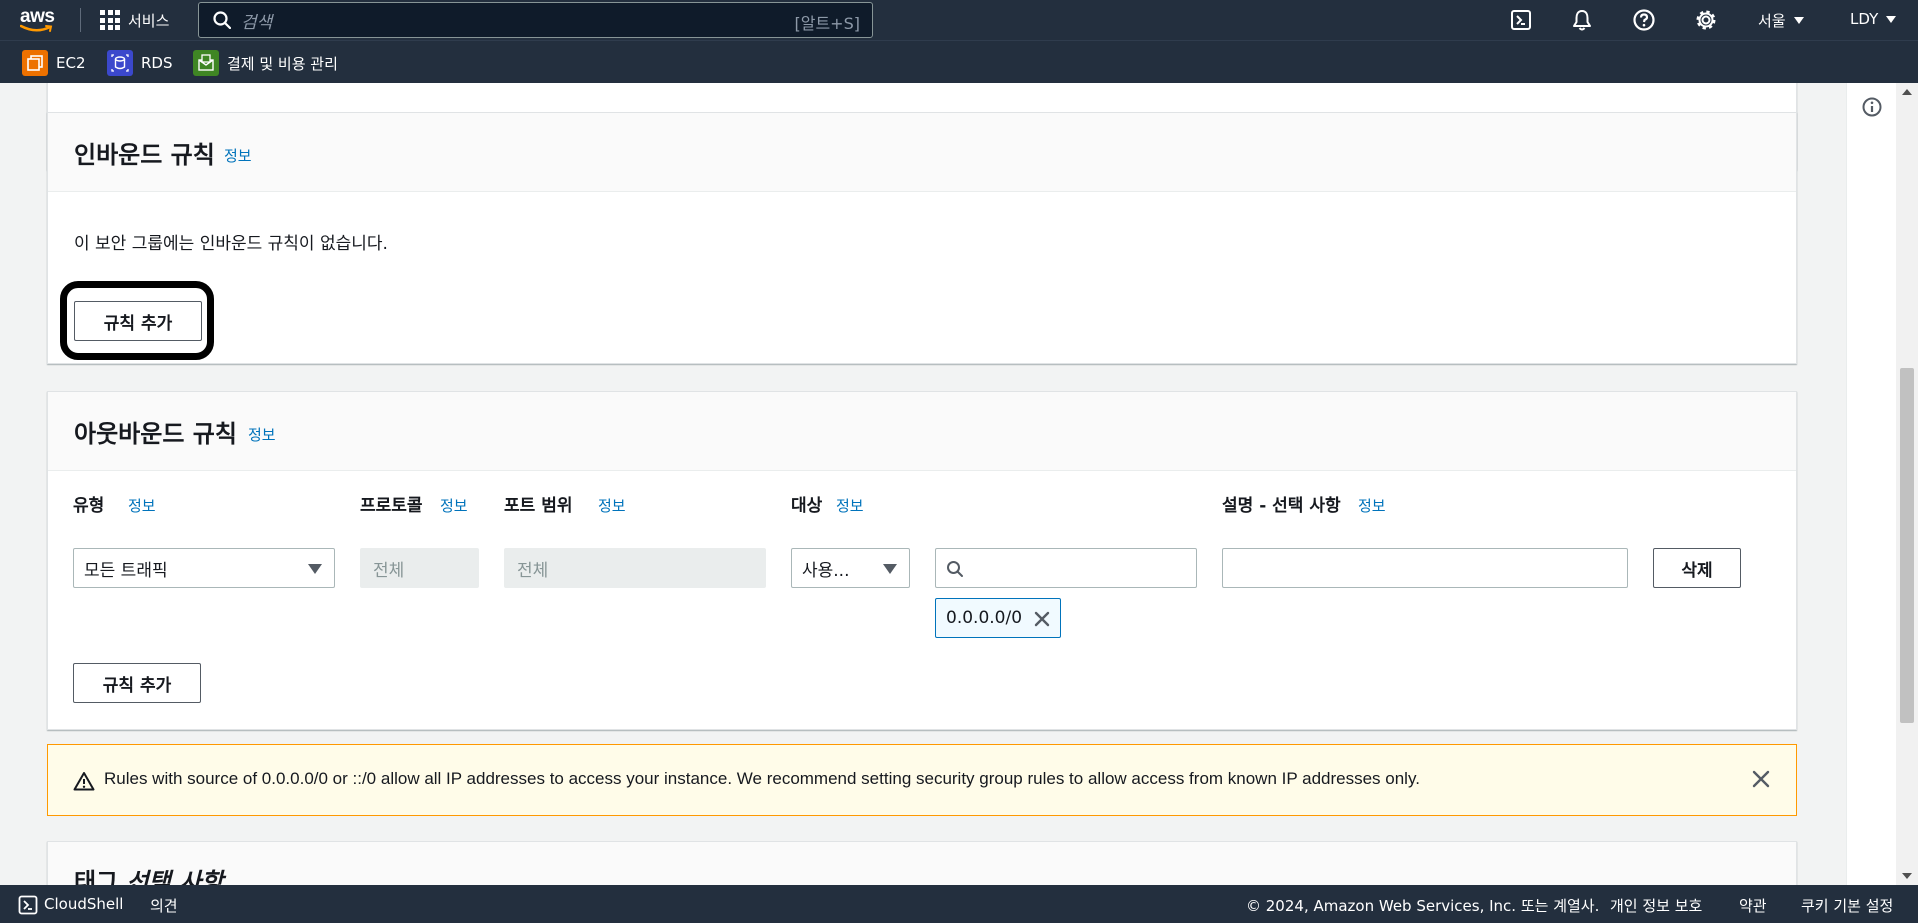  What do you see at coordinates (827, 23) in the screenshot?
I see `search-shortcut: [알트+S]` at bounding box center [827, 23].